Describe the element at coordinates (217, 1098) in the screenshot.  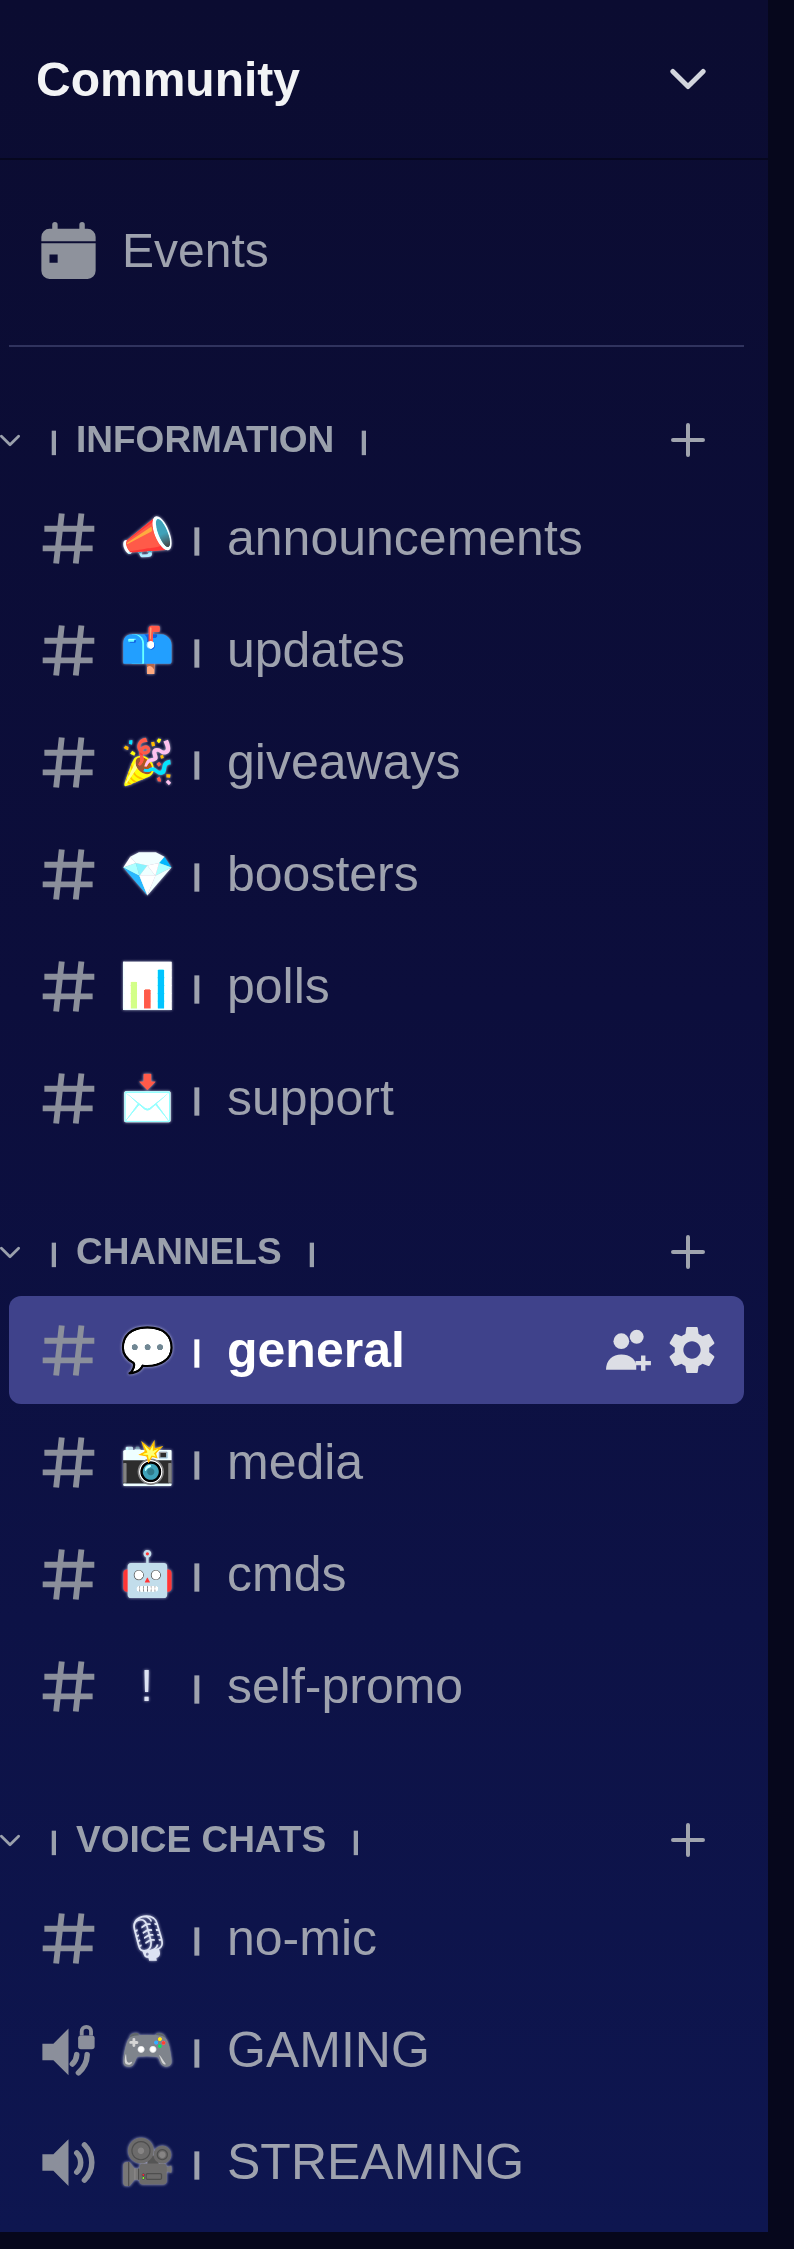
I see `channel-item: 📩ㅣ support` at that location.